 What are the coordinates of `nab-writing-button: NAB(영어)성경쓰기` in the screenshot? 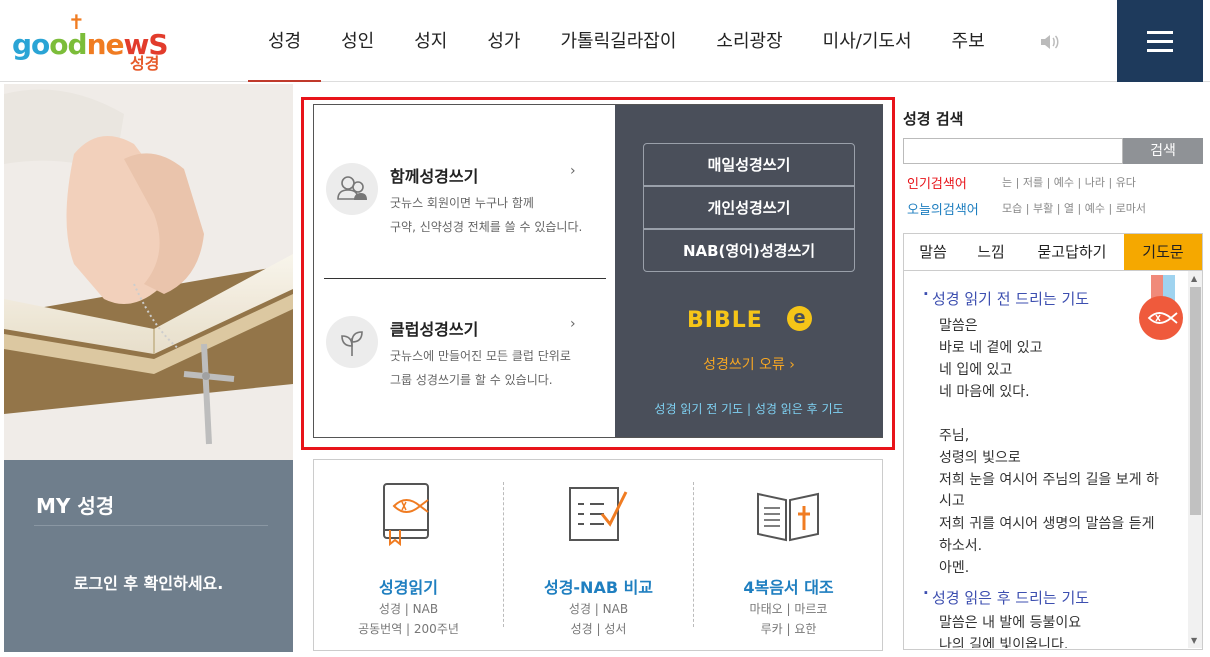 It's located at (749, 250).